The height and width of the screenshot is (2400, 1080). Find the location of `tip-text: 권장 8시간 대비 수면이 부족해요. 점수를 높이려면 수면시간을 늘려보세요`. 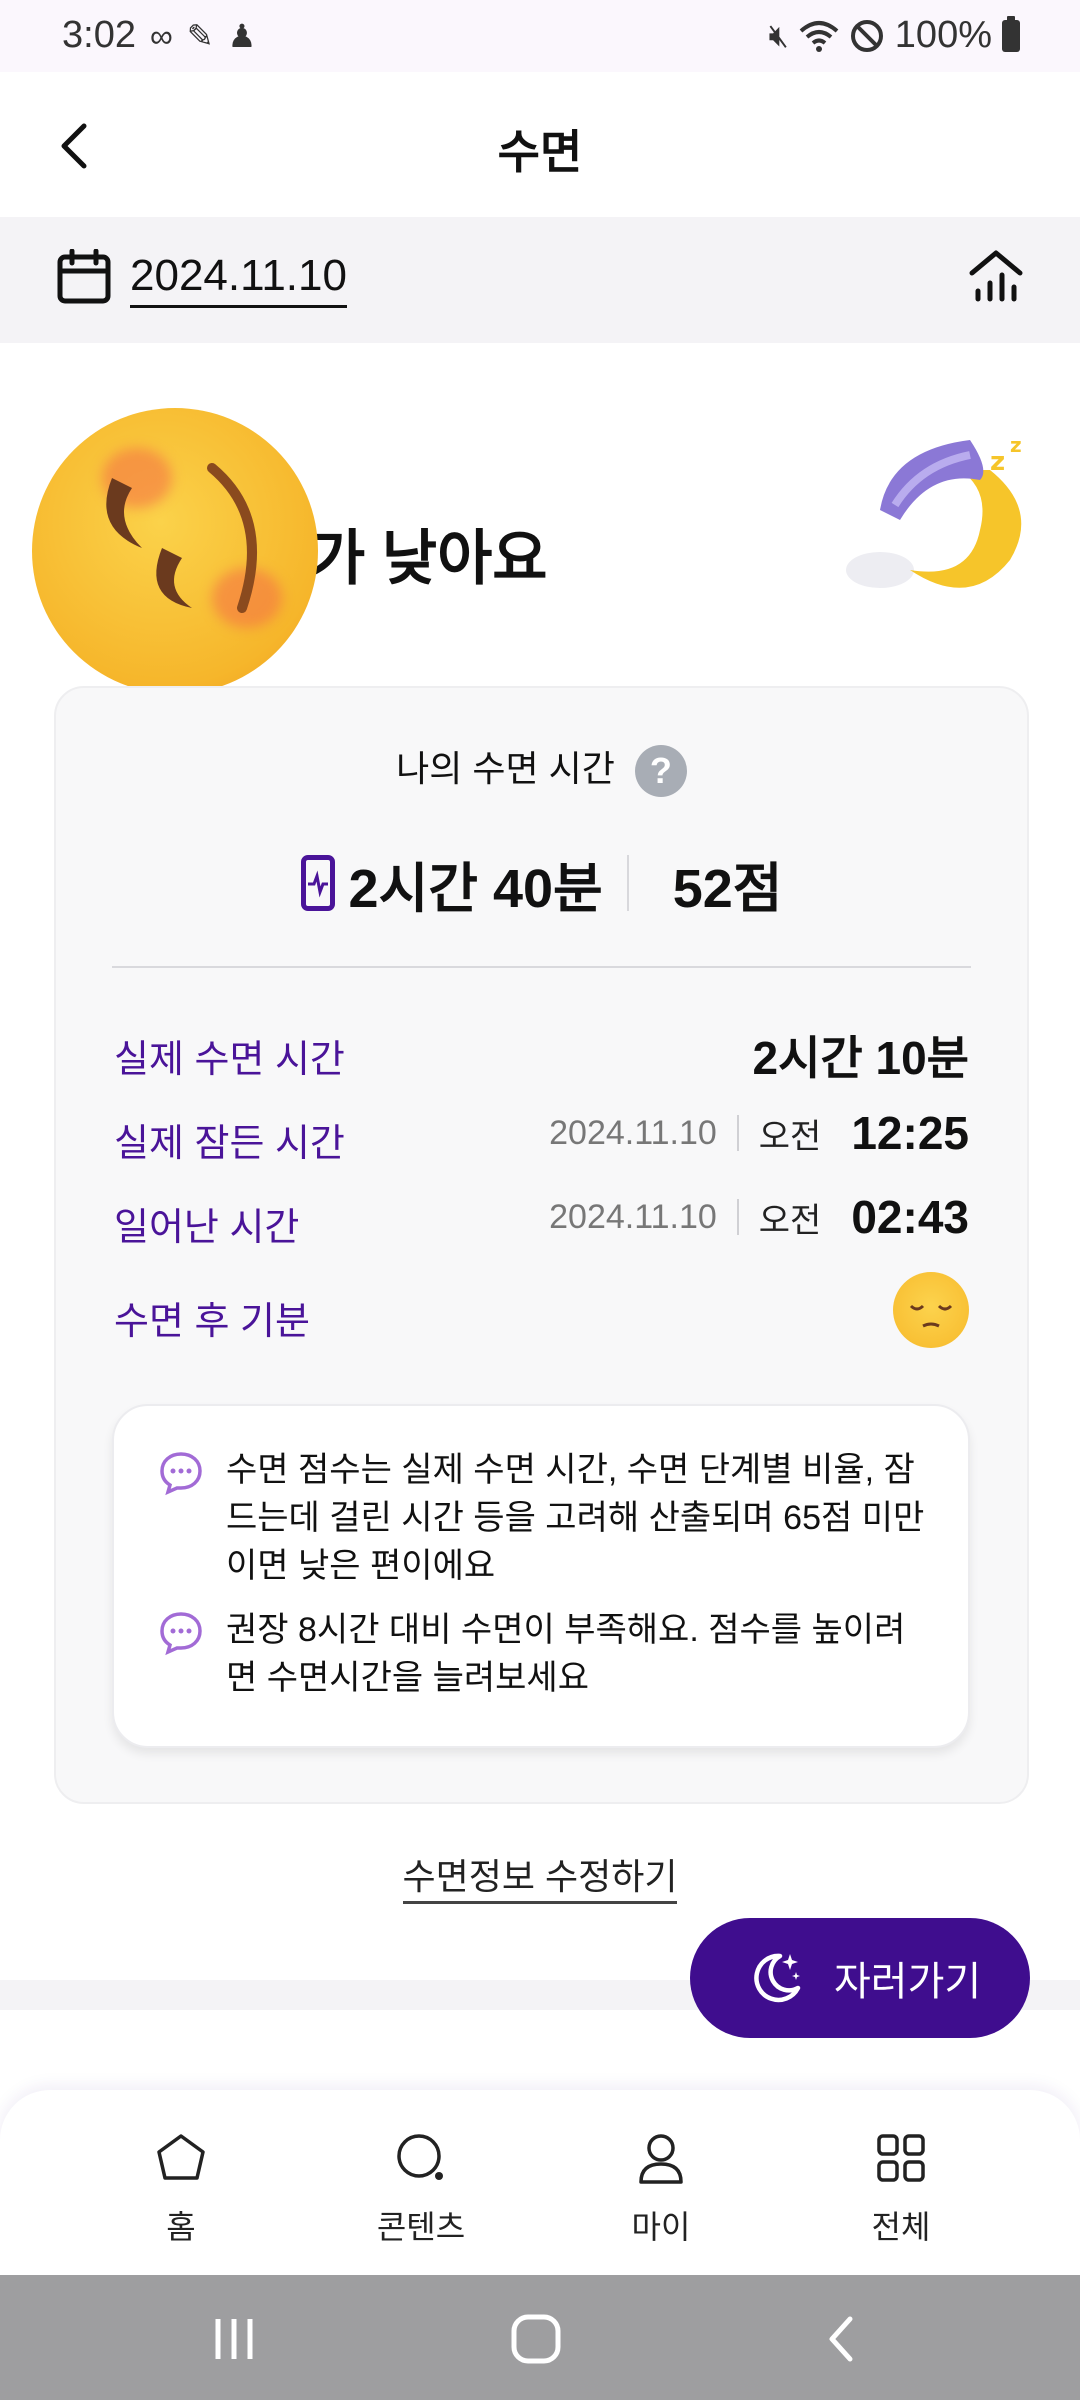

tip-text: 권장 8시간 대비 수면이 부족해요. 점수를 높이려면 수면시간을 늘려보세요 is located at coordinates (566, 1654).